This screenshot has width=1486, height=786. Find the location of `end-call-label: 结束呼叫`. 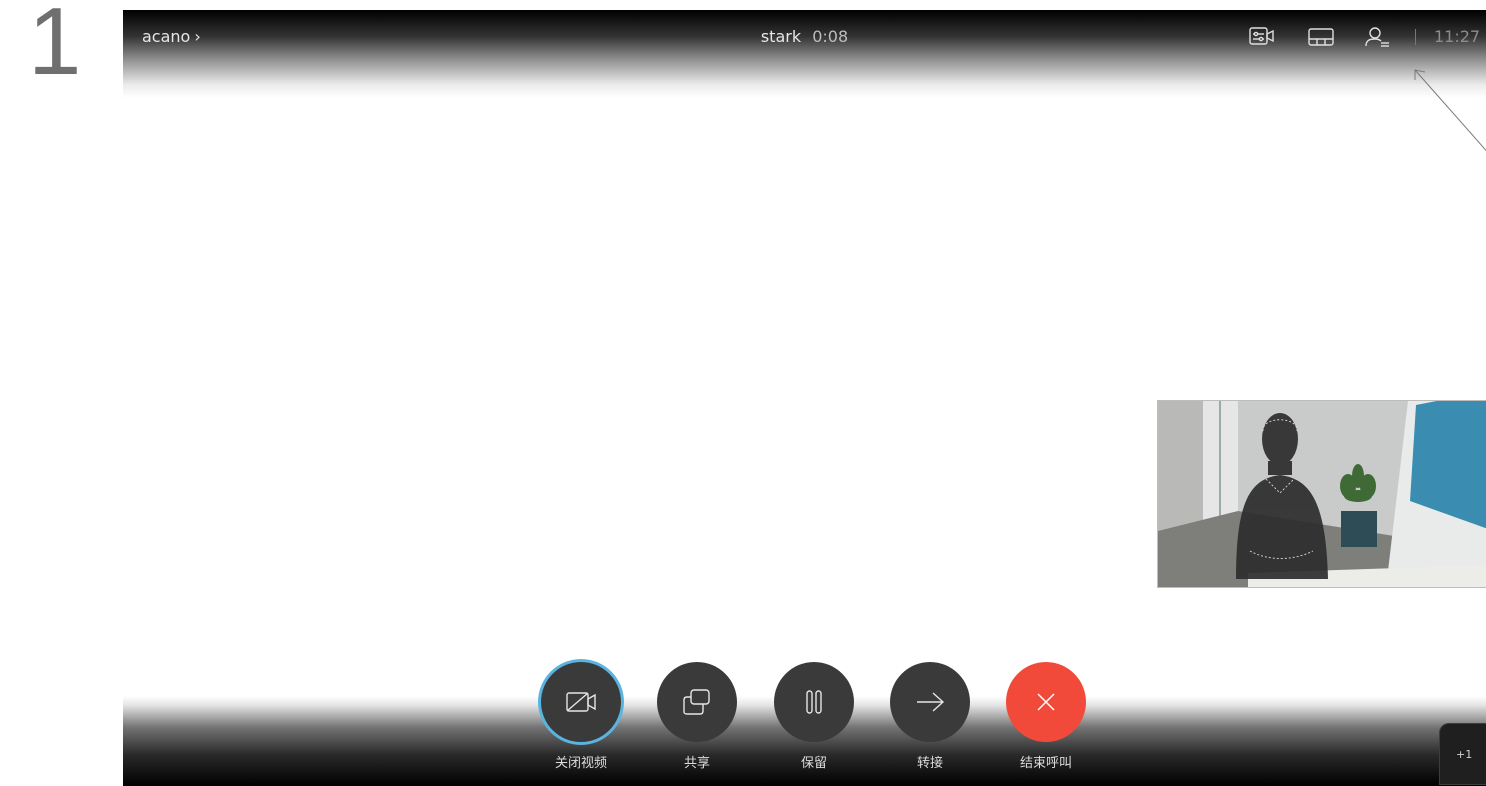

end-call-label: 结束呼叫 is located at coordinates (1045, 763).